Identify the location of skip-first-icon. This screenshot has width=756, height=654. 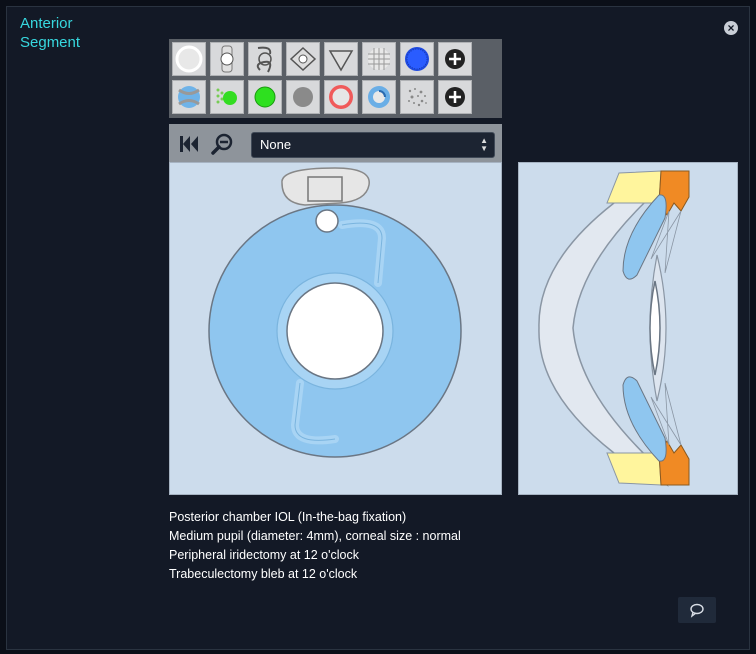
(189, 144).